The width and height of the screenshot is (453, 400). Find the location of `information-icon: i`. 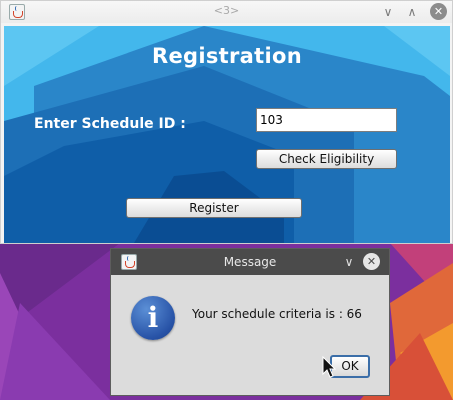

information-icon: i is located at coordinates (153, 318).